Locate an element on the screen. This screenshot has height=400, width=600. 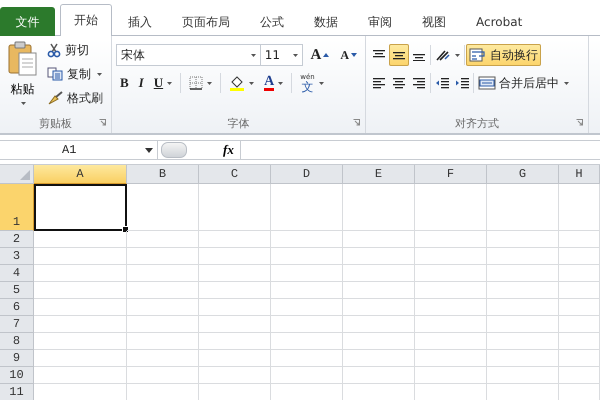
paste-button: 粘贴 is located at coordinates (22, 76).